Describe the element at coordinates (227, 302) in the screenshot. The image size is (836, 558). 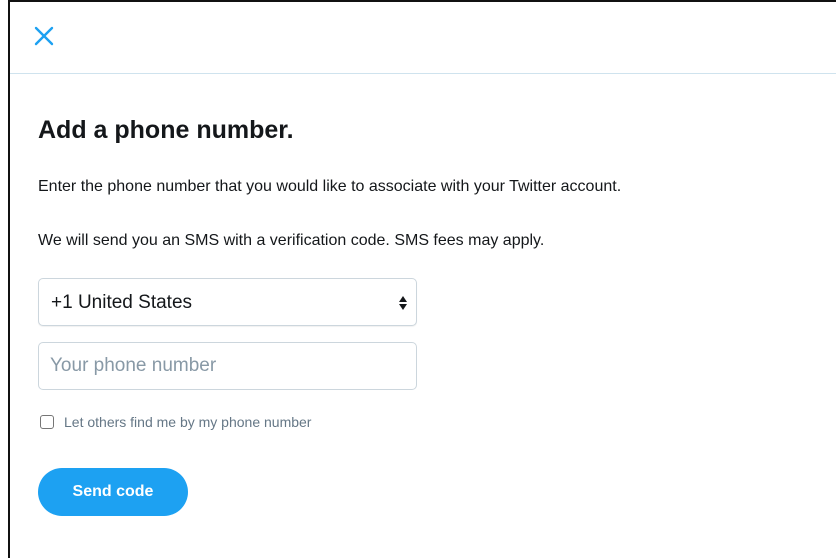
I see `country-code-select: +1 United States` at that location.